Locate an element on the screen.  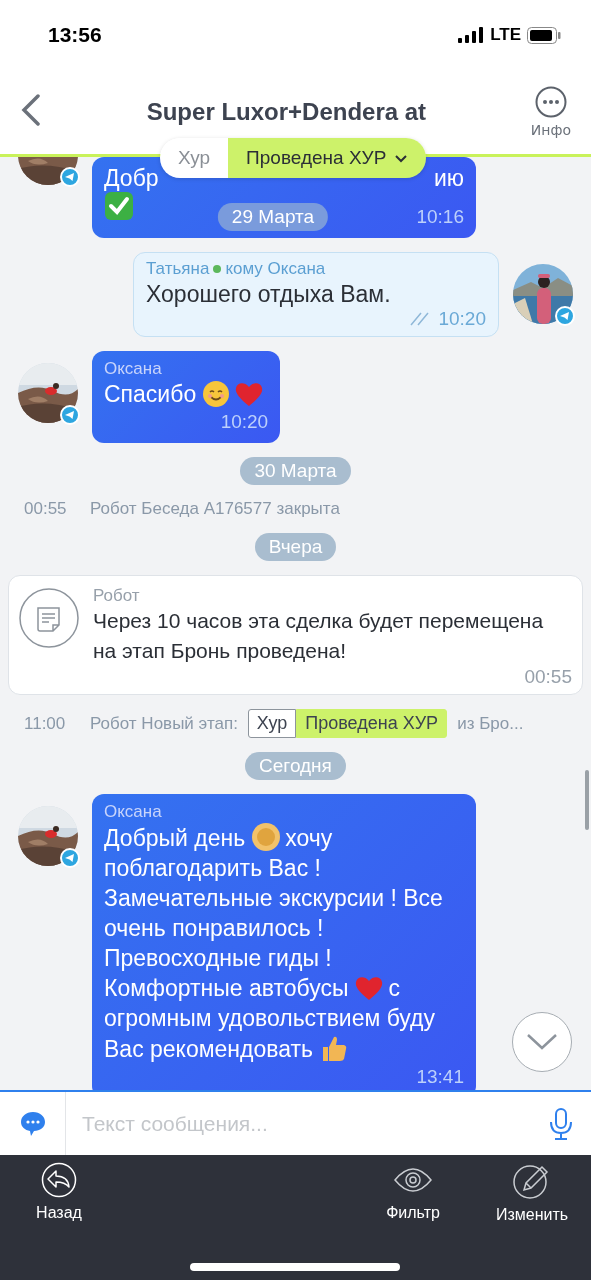
event-text: Робот Беседа A176577 закрыта is located at coordinates (215, 509).